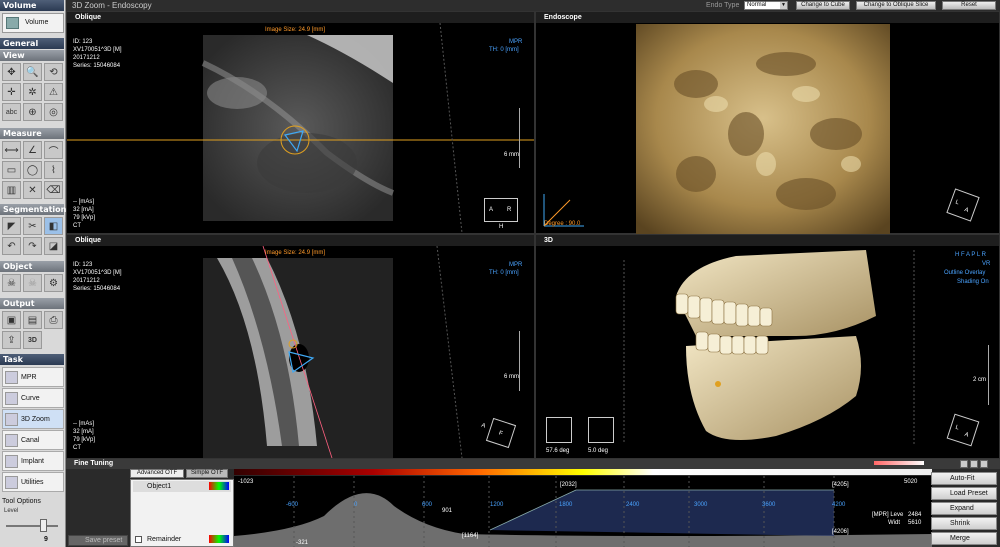 The width and height of the screenshot is (1000, 547). What do you see at coordinates (83, 42) in the screenshot?
I see `patient-id: ID: 123` at bounding box center [83, 42].